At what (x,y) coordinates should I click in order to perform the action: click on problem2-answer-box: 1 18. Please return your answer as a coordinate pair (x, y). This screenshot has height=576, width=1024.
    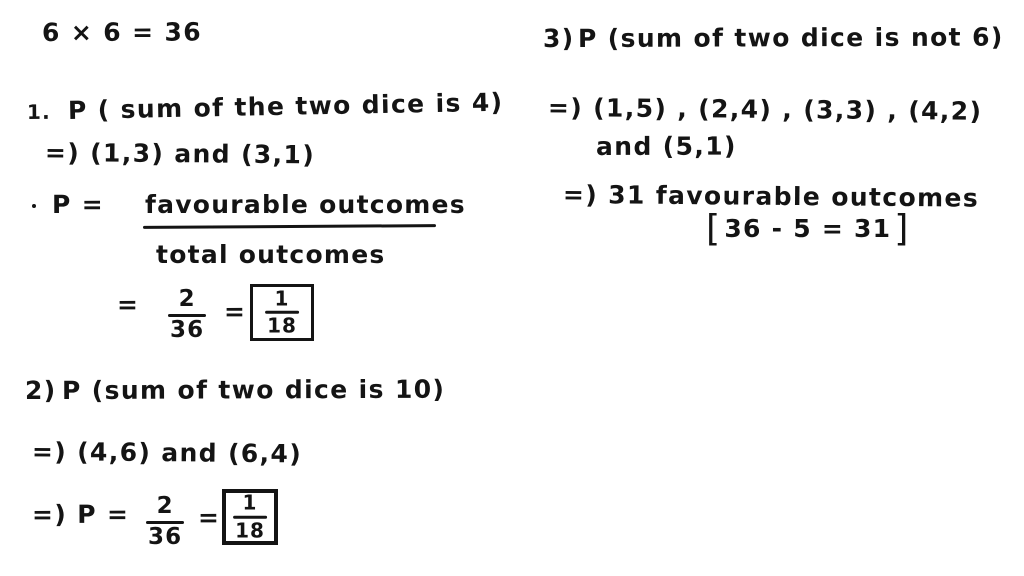
    Looking at the image, I should click on (250, 517).